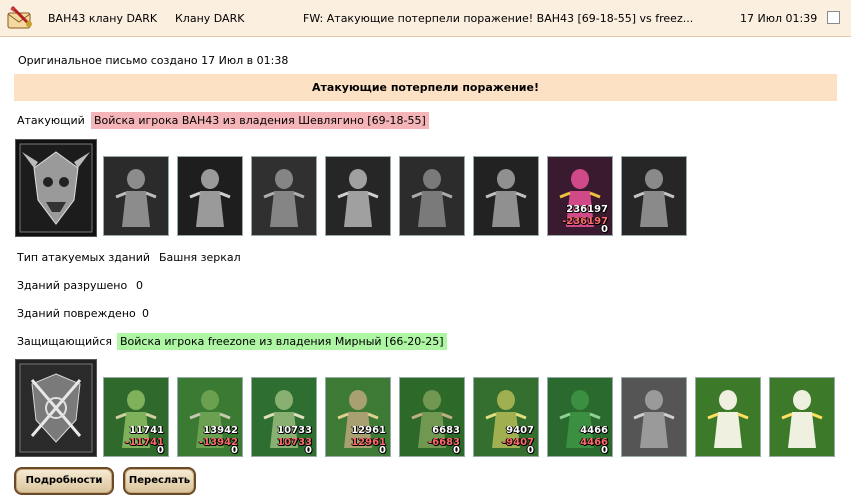 This screenshot has width=851, height=501. Describe the element at coordinates (84, 257) in the screenshot. I see `building-type-label: Тип атакуемых зданий` at that location.